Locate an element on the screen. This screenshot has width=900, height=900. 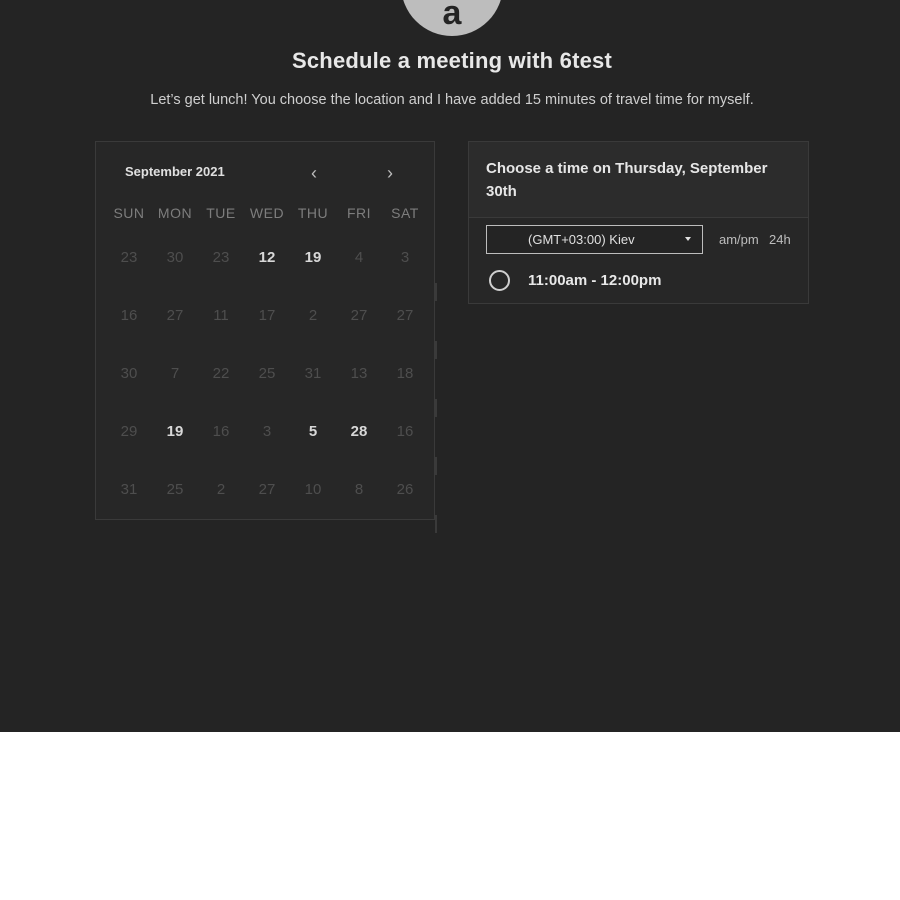
format-24h-toggle: 24h is located at coordinates (780, 239).